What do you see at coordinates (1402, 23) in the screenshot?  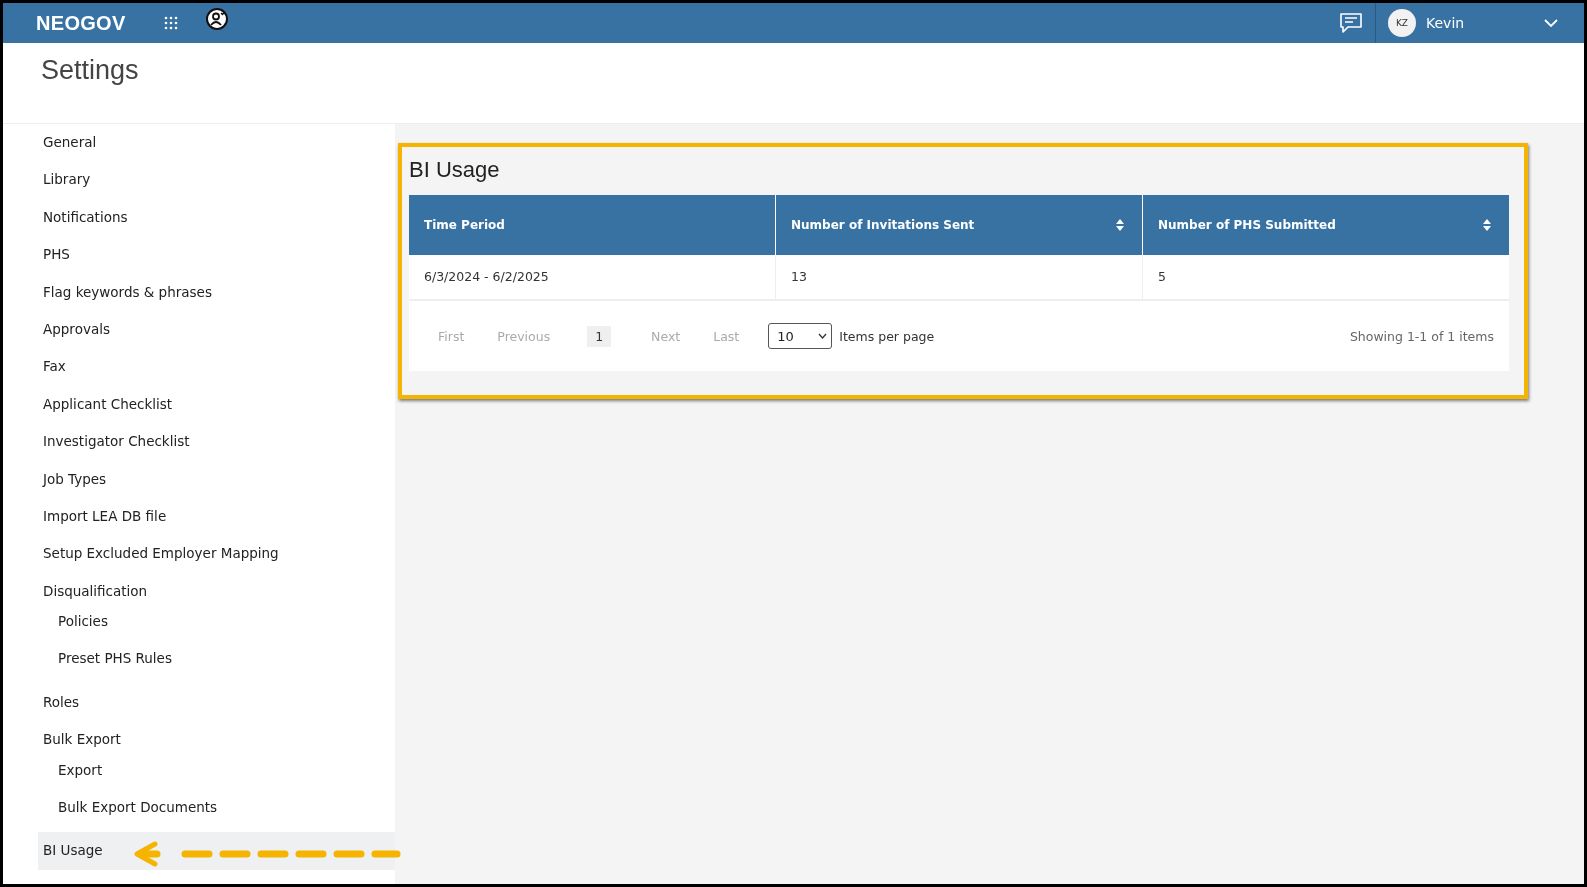 I see `avatar: KZ` at bounding box center [1402, 23].